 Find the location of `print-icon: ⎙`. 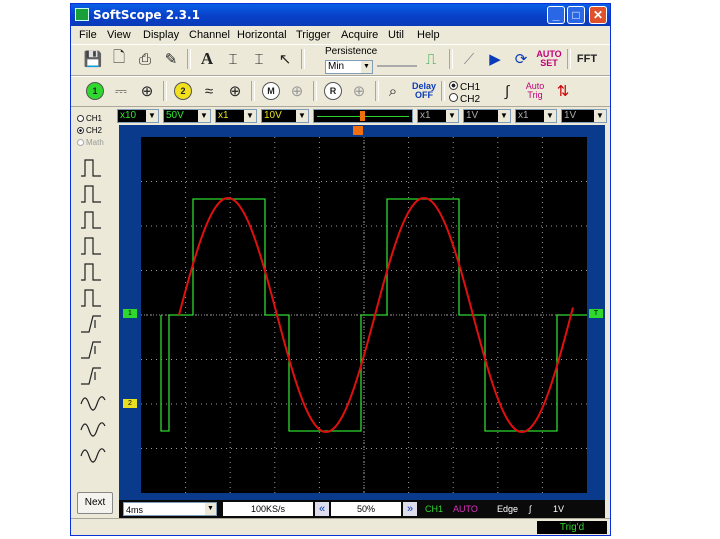

print-icon: ⎙ is located at coordinates (145, 59).